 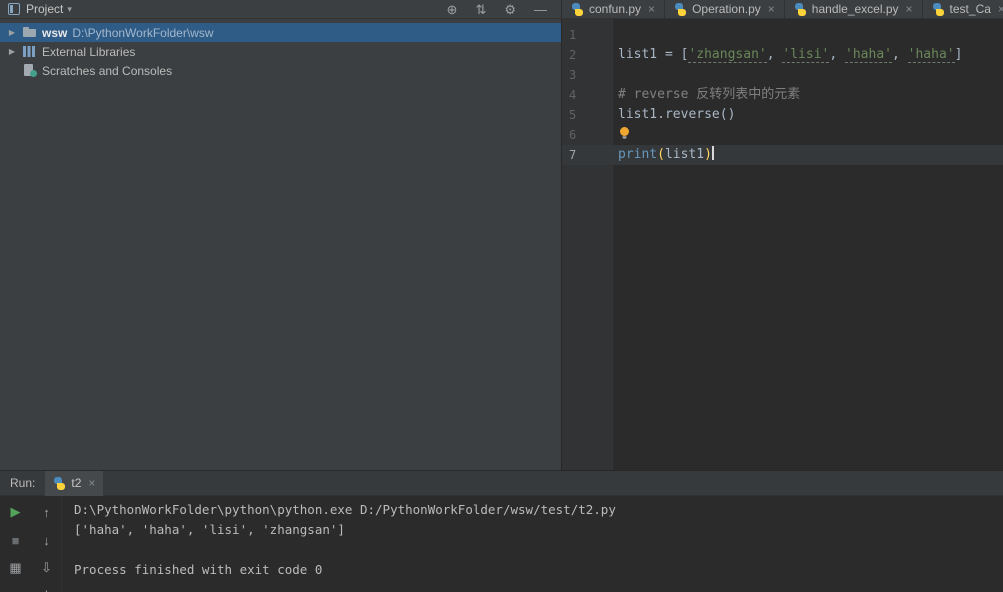 I want to click on code-line-content: list1.reverse(), so click(x=677, y=114).